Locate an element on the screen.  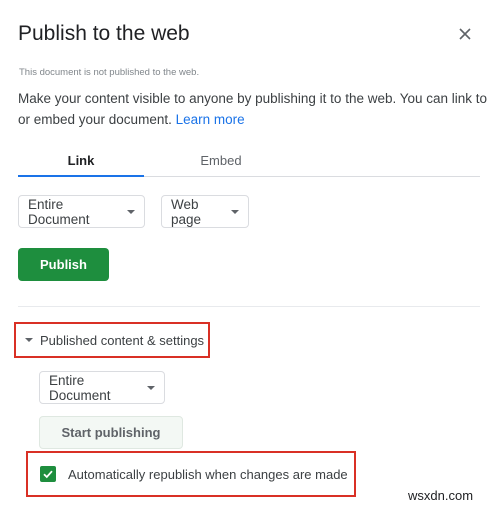
start-publishing-button: Start publishing is located at coordinates (111, 432).